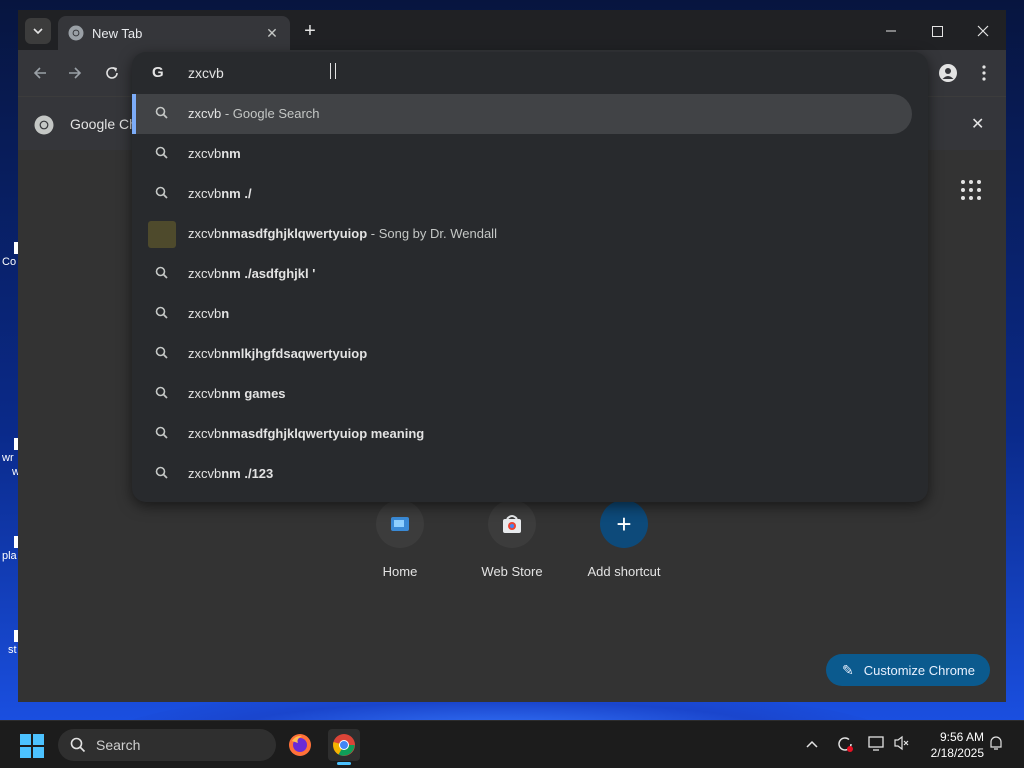  I want to click on google-apps-icon, so click(971, 190).